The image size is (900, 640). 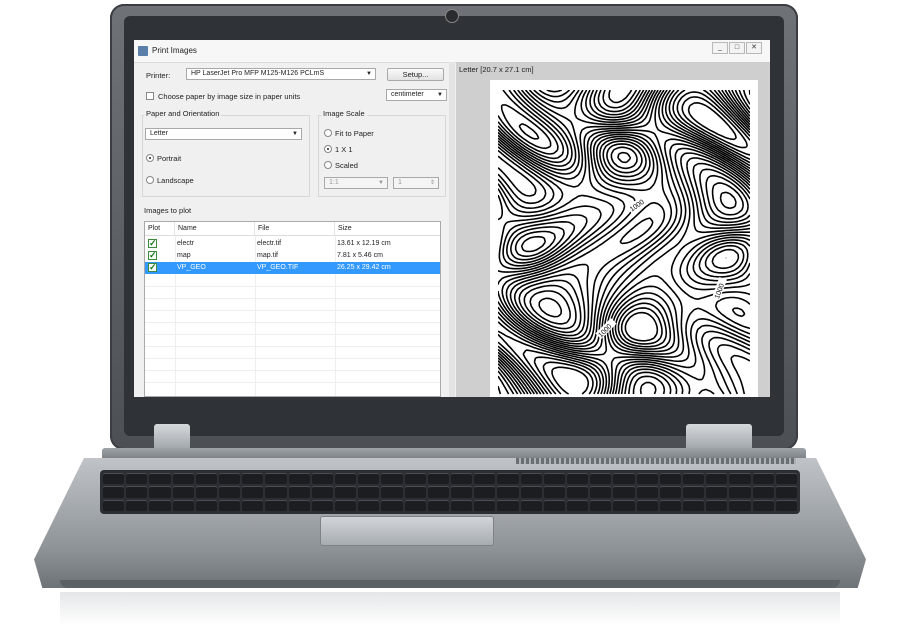 I want to click on preview-paper-label: Letter [20.7 x 27.1 cm], so click(x=496, y=69).